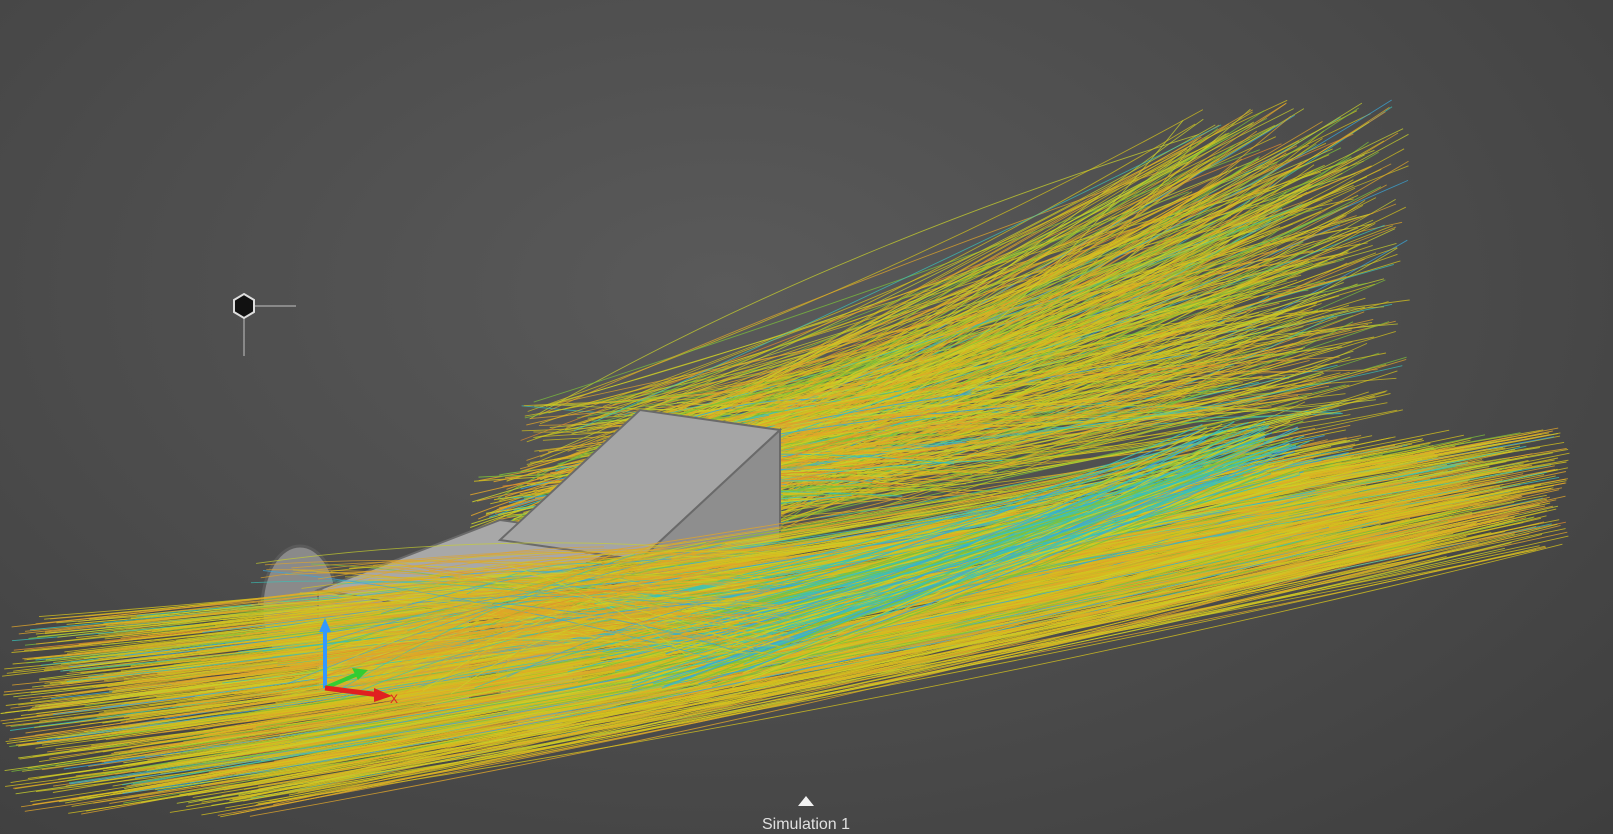 The width and height of the screenshot is (1613, 834). Describe the element at coordinates (806, 801) in the screenshot. I see `triangle-up-icon` at that location.